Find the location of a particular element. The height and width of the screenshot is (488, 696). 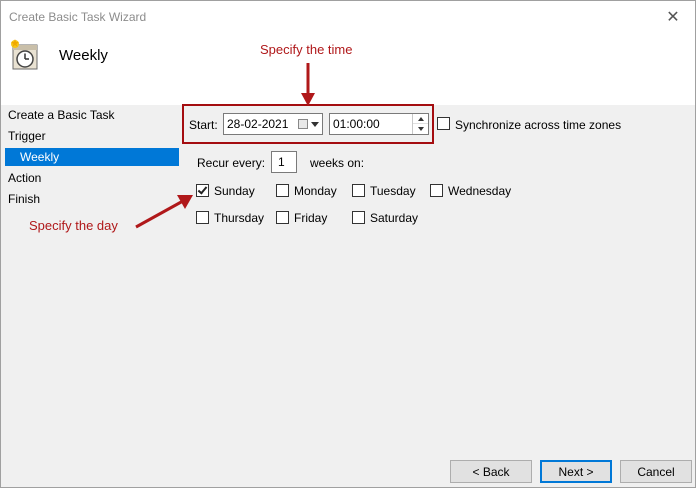

annotation-specify-time: Specify the time is located at coordinates (306, 49).